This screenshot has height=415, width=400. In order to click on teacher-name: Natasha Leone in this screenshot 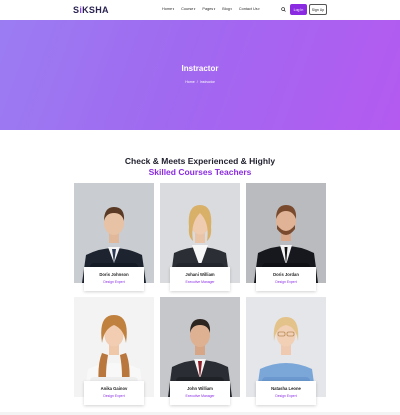, I will do `click(286, 388)`.